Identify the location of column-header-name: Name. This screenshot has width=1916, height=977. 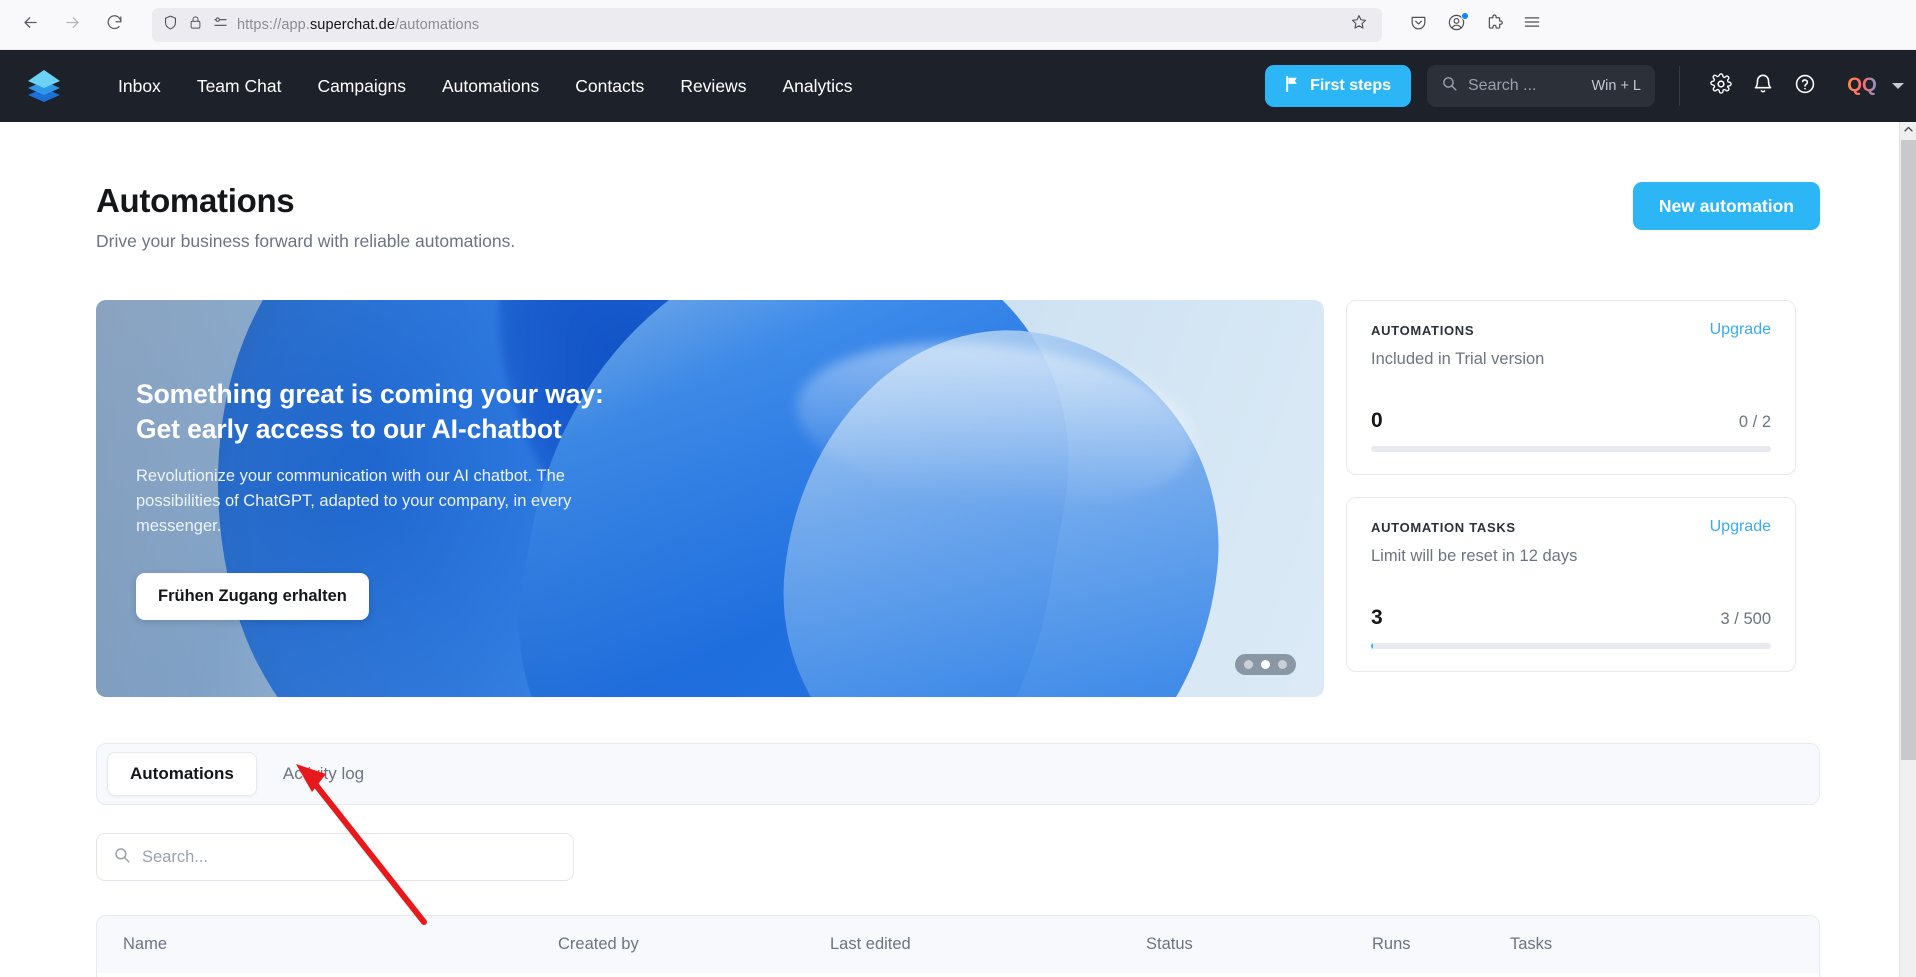
(340, 944).